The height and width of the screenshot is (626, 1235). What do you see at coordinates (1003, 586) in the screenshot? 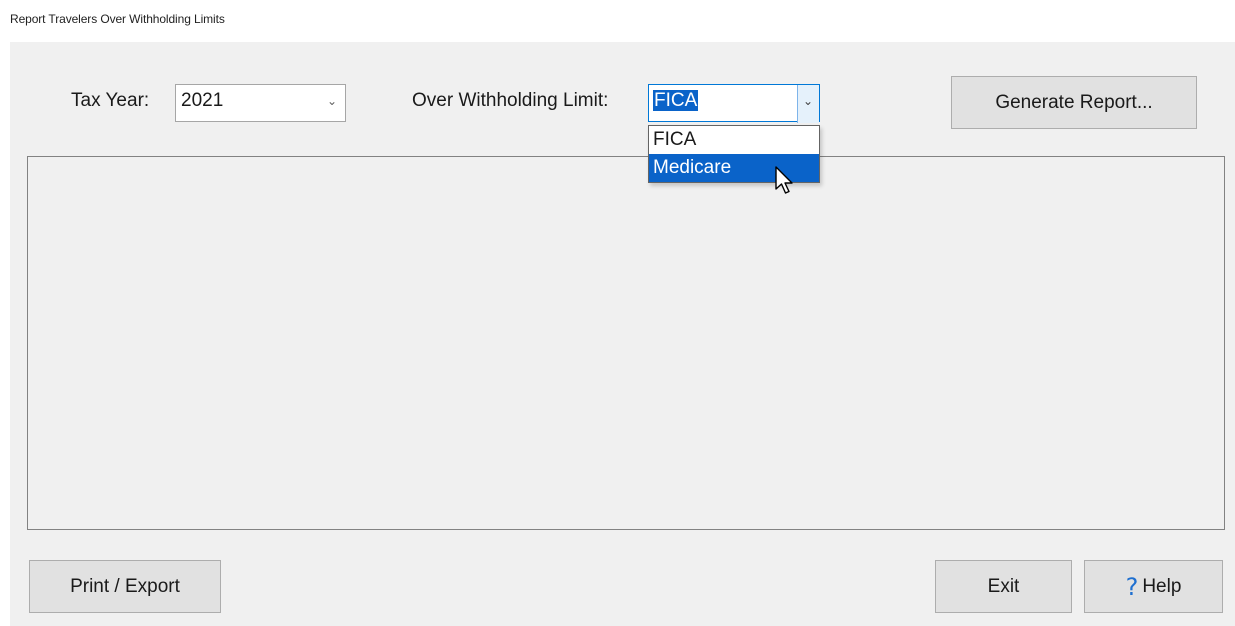
I see `exit-button: Exit` at bounding box center [1003, 586].